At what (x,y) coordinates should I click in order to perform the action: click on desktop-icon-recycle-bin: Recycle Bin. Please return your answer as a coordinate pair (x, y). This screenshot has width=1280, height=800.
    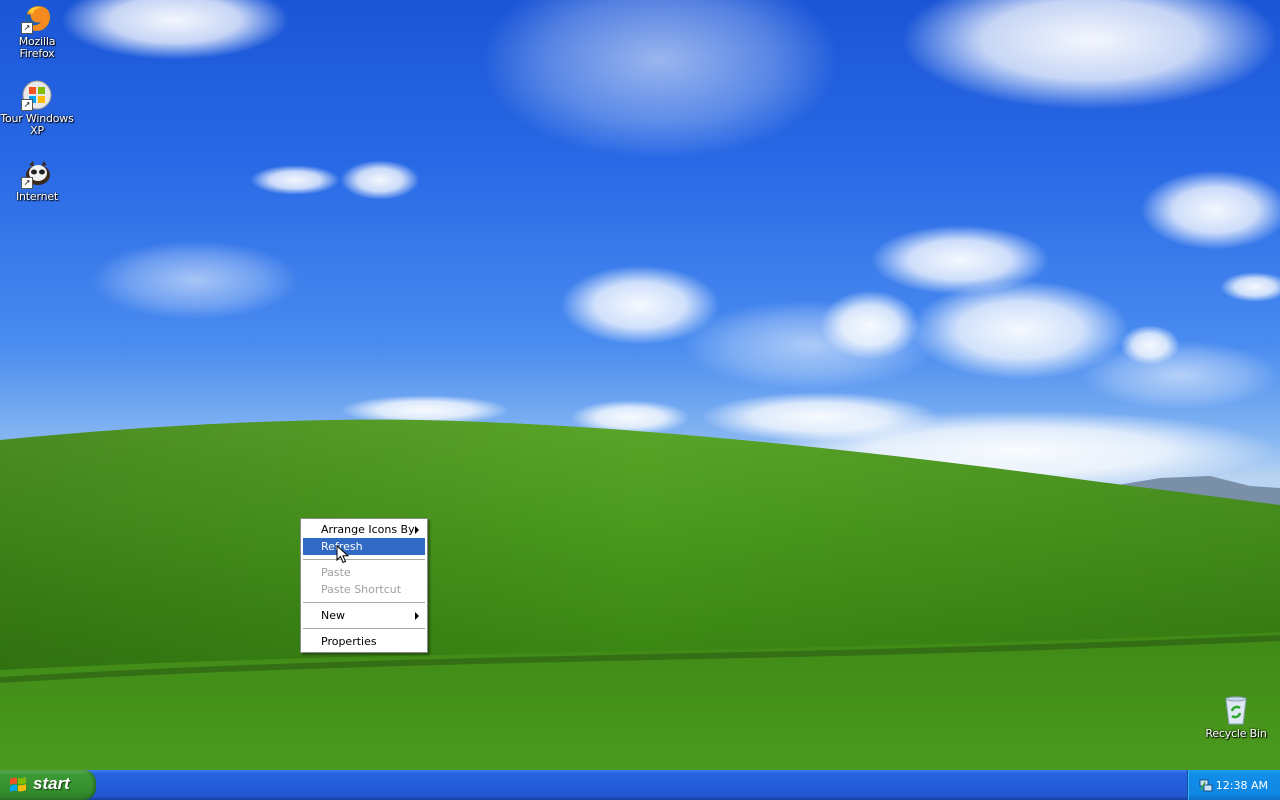
    Looking at the image, I should click on (1236, 717).